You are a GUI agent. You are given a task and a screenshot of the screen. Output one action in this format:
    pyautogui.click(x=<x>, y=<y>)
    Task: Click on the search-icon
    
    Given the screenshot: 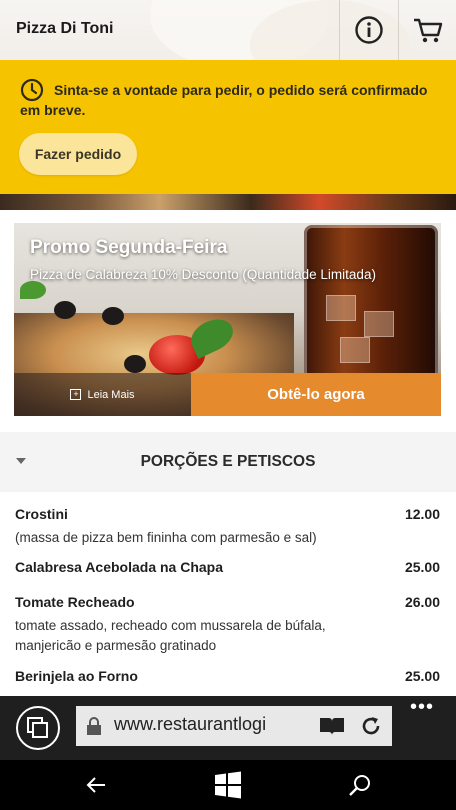 What is the action you would take?
    pyautogui.click(x=359, y=785)
    